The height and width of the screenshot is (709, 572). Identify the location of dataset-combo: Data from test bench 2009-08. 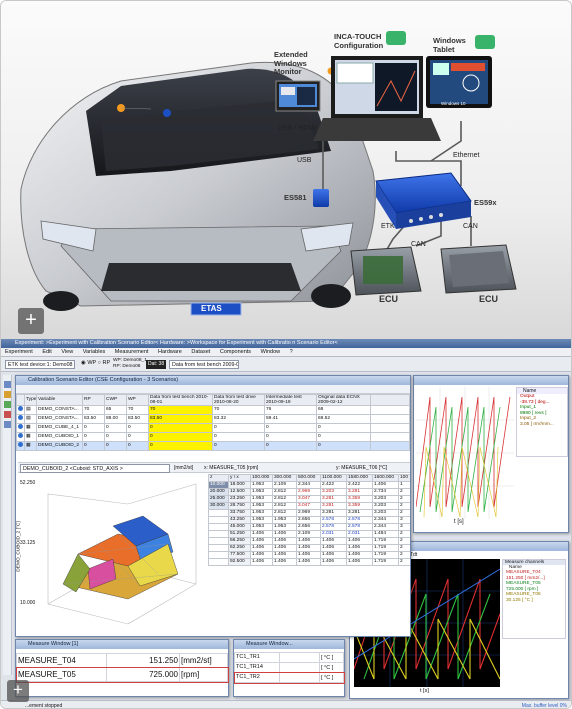
(204, 364).